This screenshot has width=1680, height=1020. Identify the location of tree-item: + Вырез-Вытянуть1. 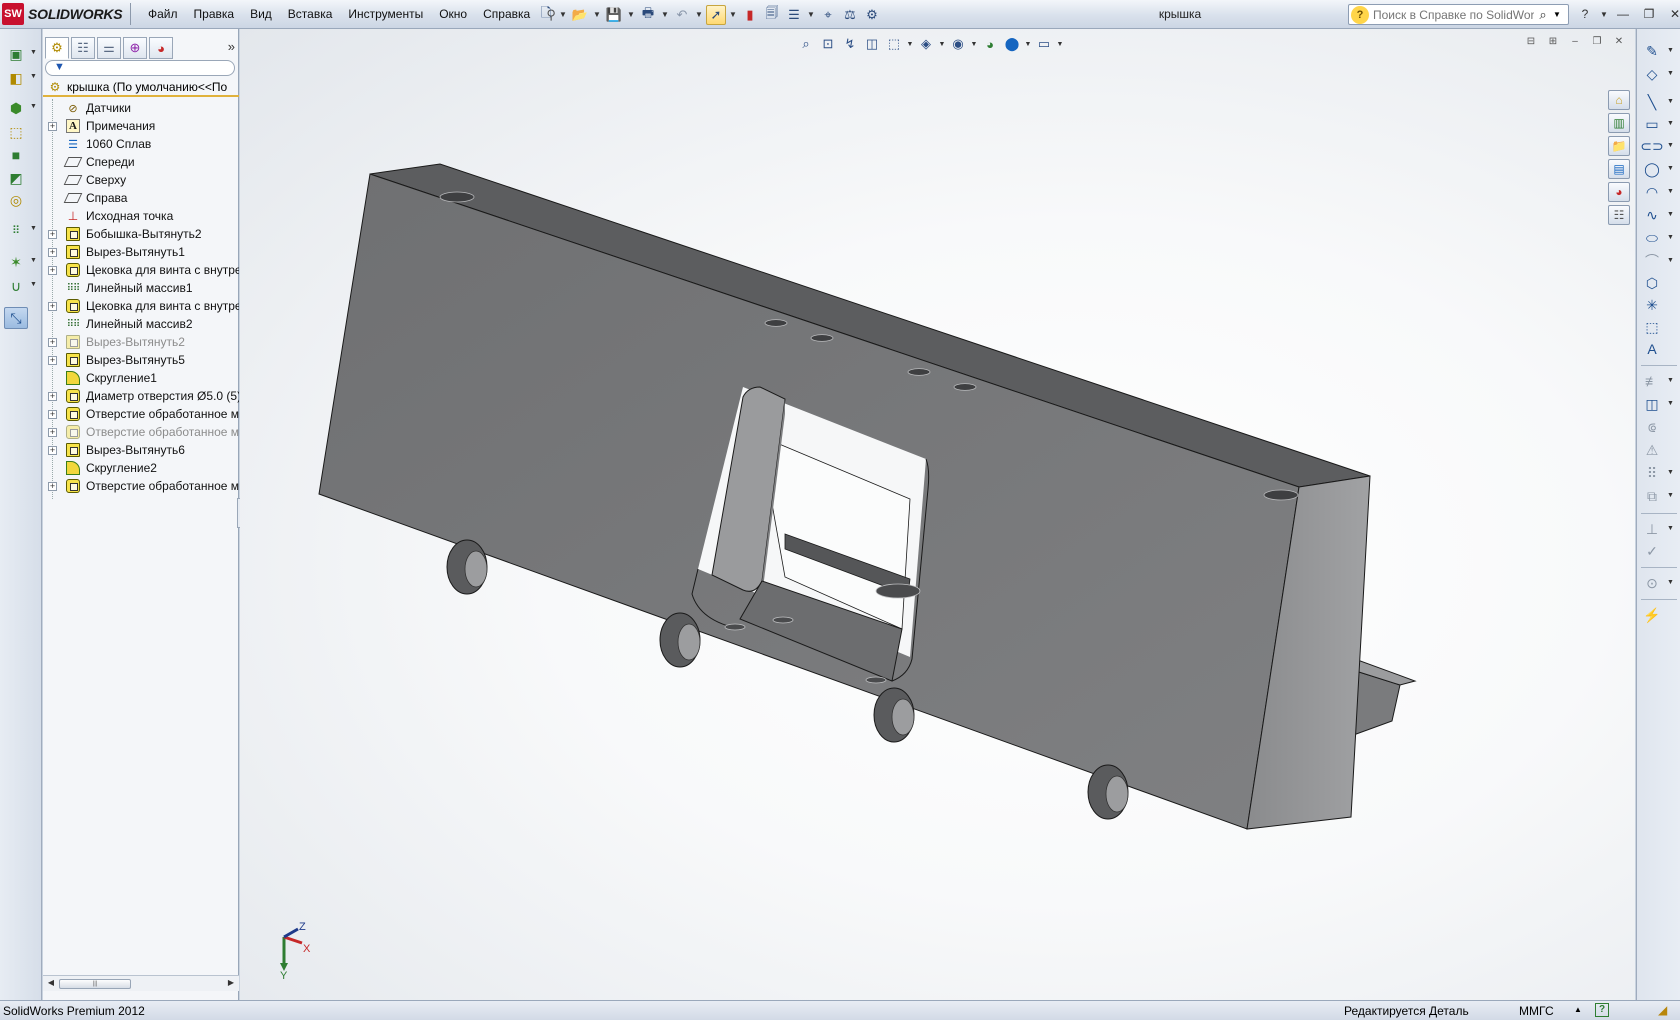
(141, 252).